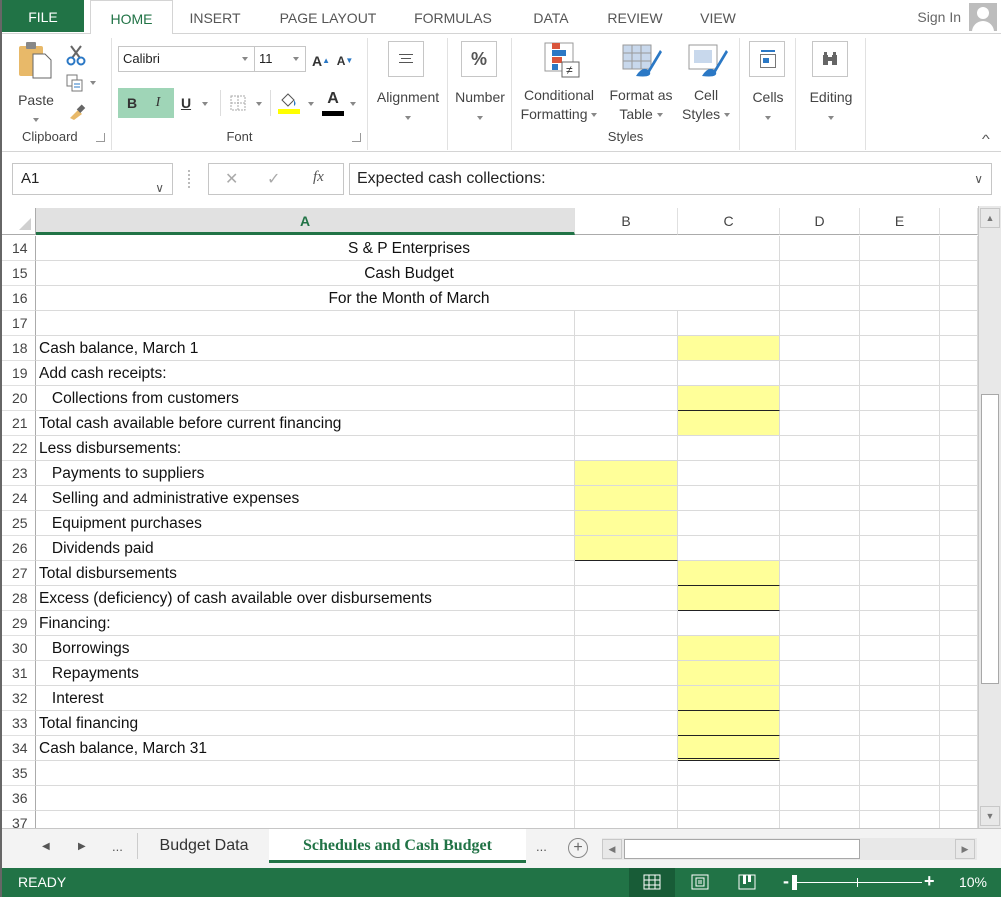  Describe the element at coordinates (820, 273) in the screenshot. I see `cell-d15` at that location.